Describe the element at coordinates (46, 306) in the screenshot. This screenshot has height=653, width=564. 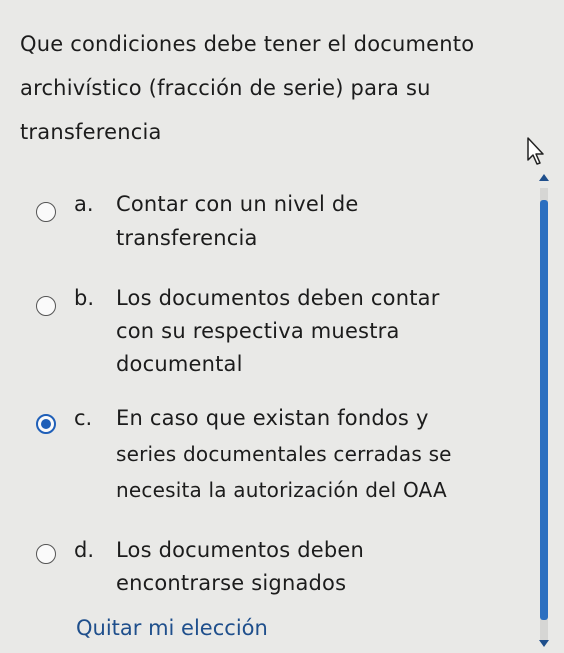
I see `radio-button-b` at that location.